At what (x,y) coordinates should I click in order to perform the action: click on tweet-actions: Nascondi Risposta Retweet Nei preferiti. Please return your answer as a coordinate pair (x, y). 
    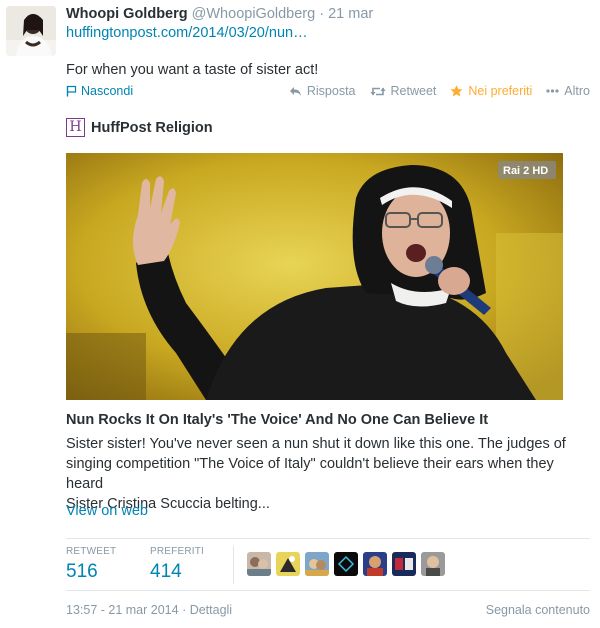
    Looking at the image, I should click on (328, 92).